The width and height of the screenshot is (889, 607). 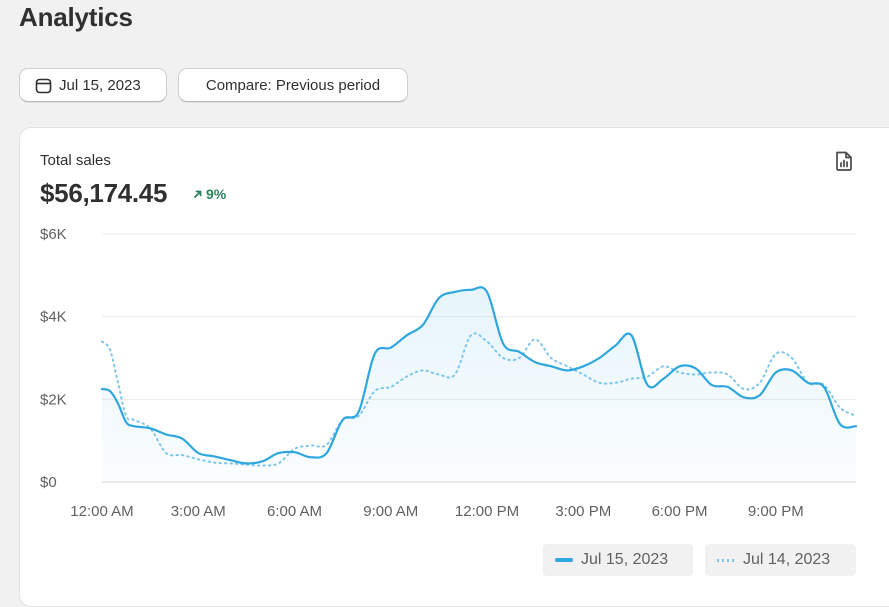 I want to click on legend-swatch-dotted, so click(x=726, y=560).